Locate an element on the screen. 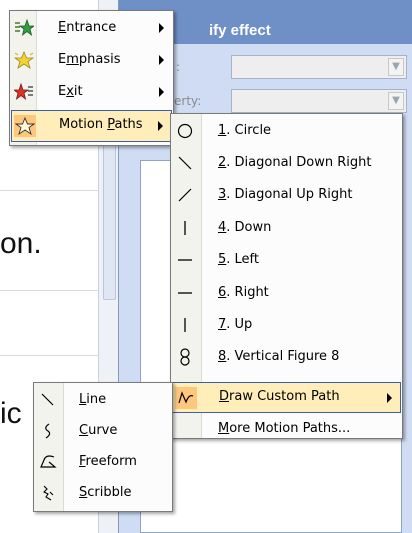 The image size is (412, 533). menu-item-diagonal-up-right: 3. Diagonal Up Right is located at coordinates (286, 195).